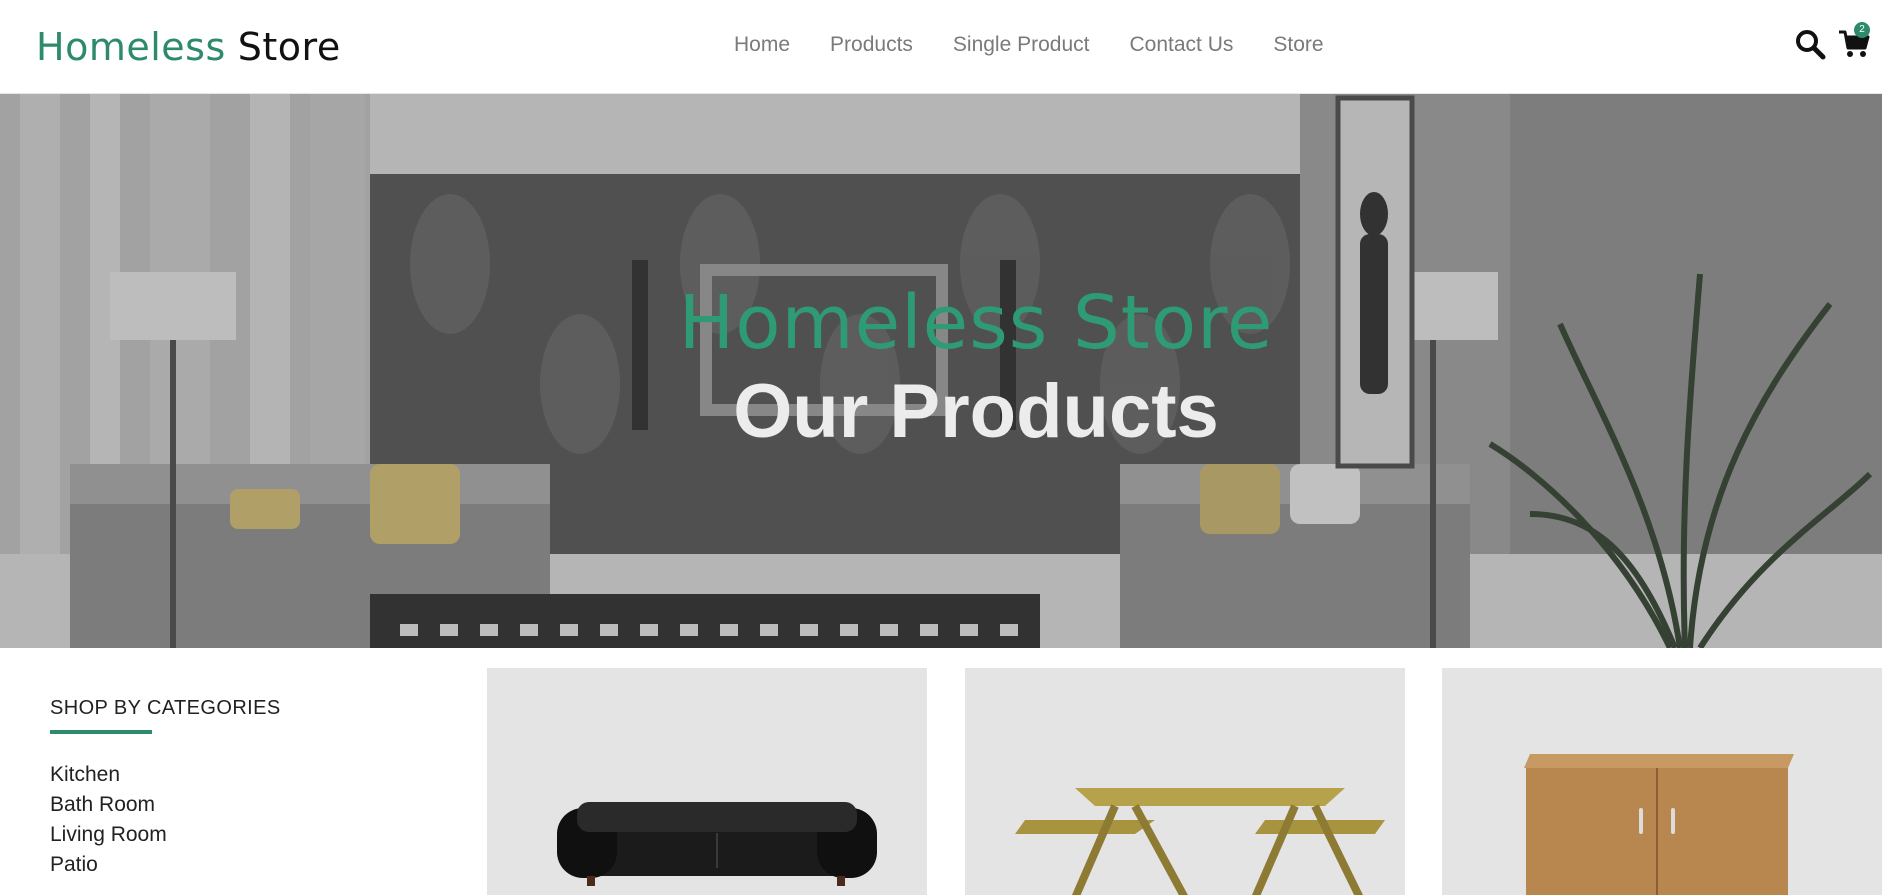 This screenshot has width=1882, height=895. I want to click on logo-text-primary: Homeless, so click(131, 47).